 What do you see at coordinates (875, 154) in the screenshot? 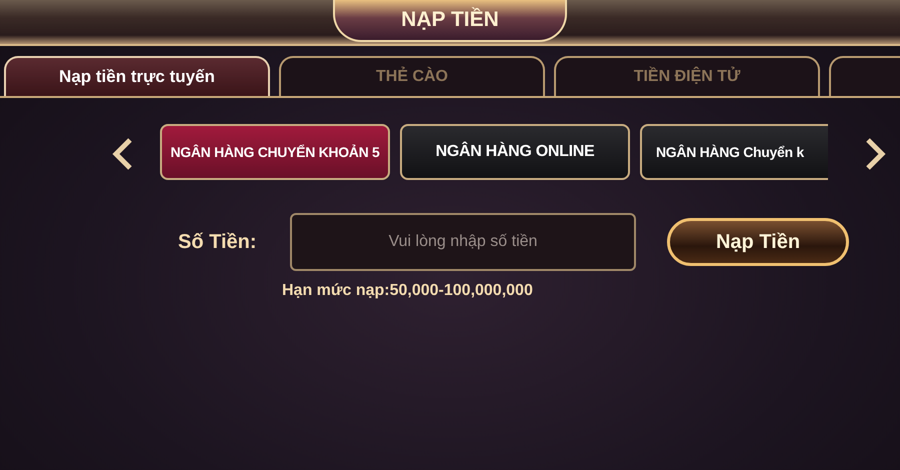
I see `right-chevron-icon` at bounding box center [875, 154].